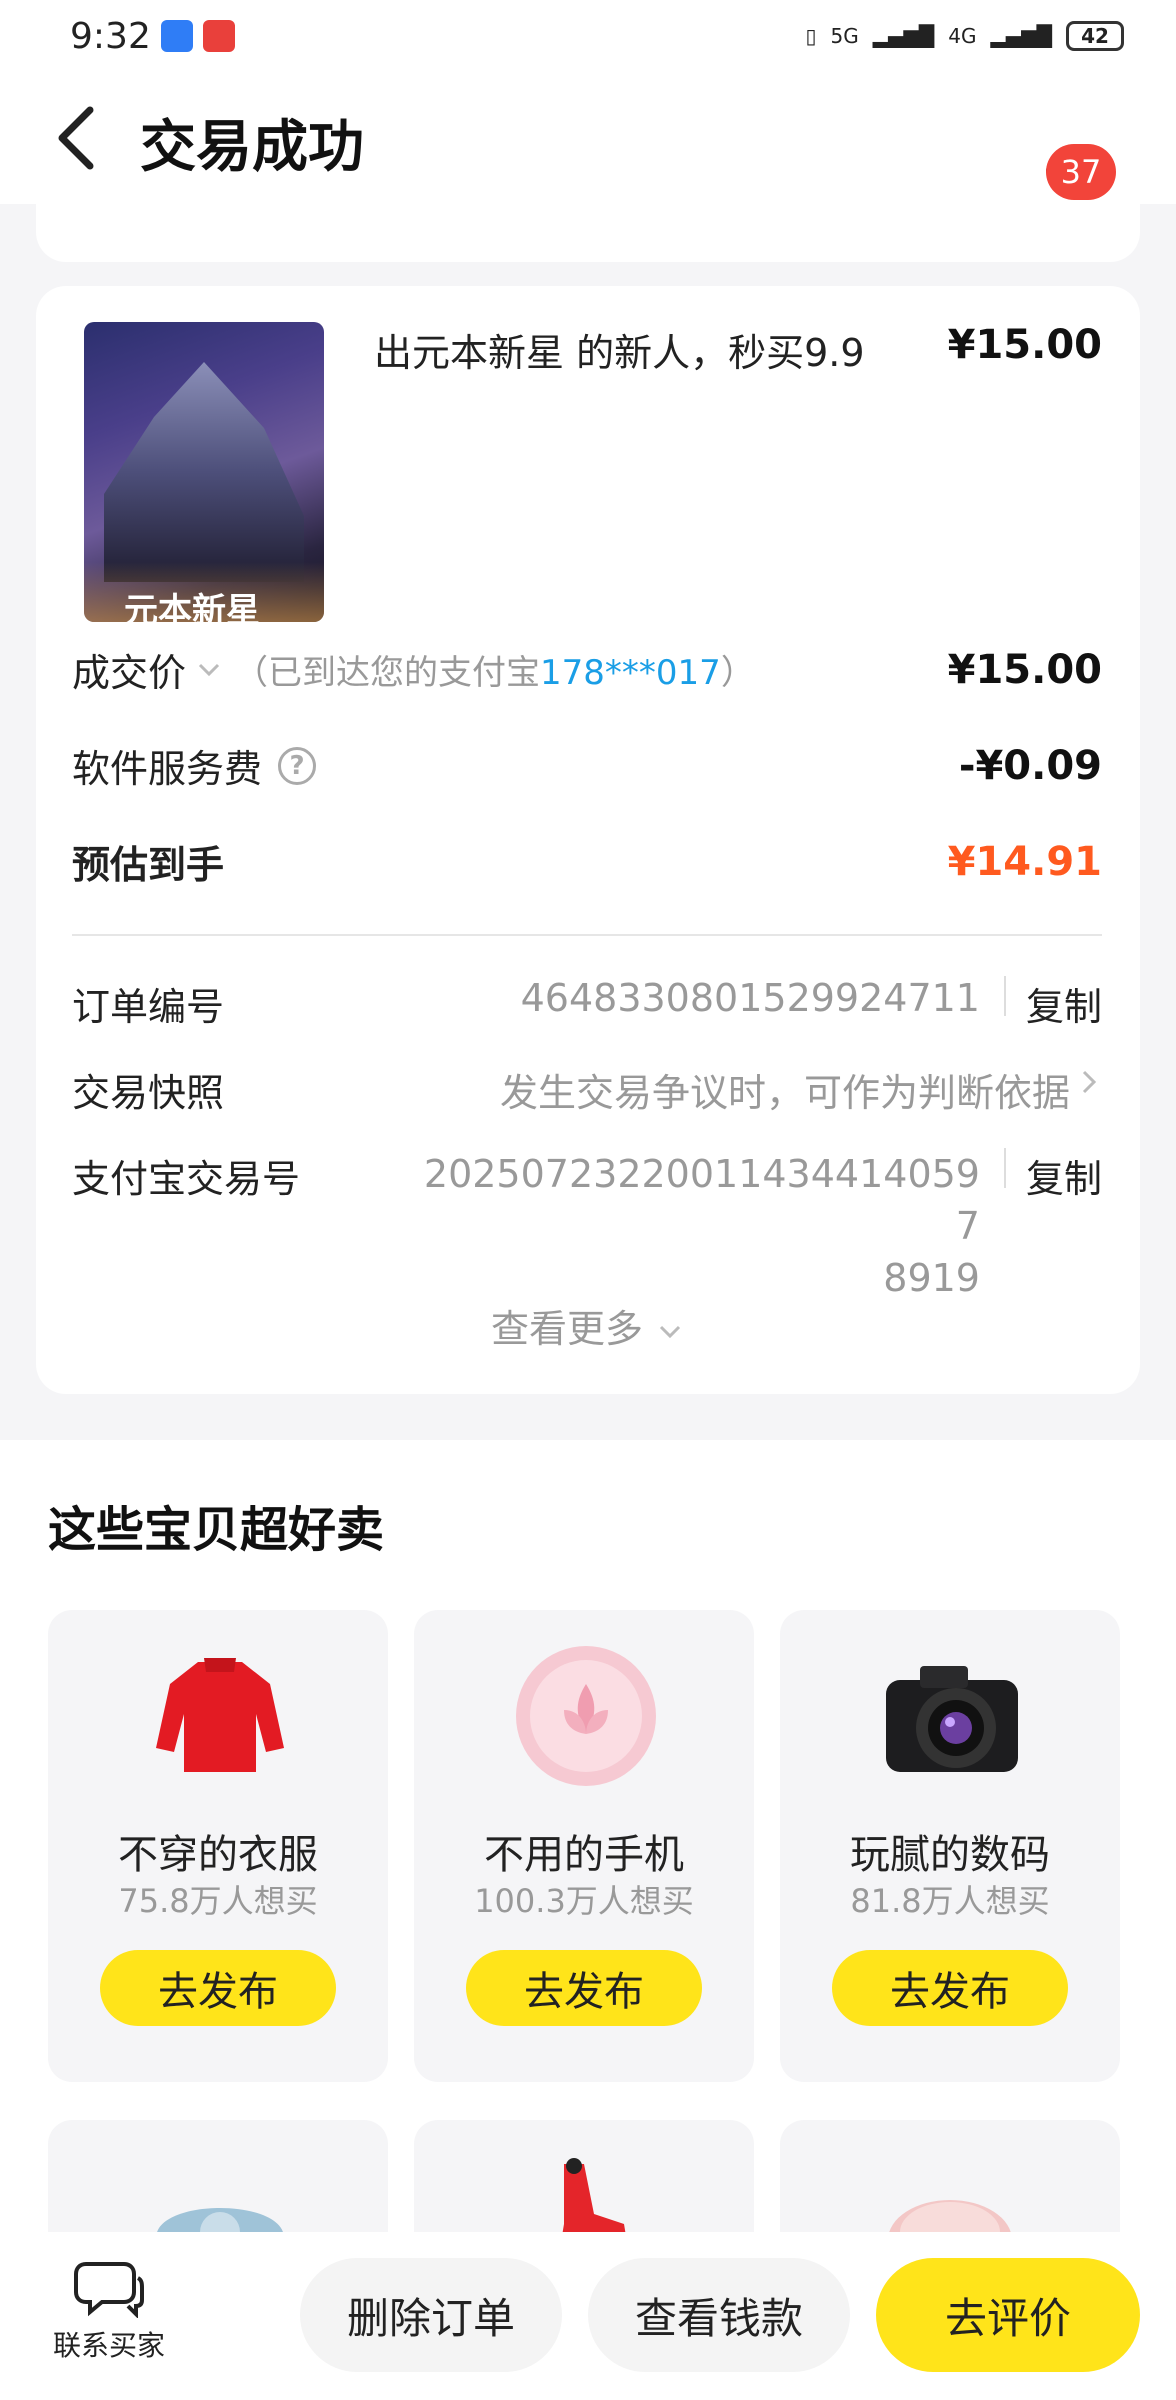 The width and height of the screenshot is (1176, 2400). Describe the element at coordinates (701, 1226) in the screenshot. I see `alipay-trade-value: 20250723220011434414059​7 8919` at that location.